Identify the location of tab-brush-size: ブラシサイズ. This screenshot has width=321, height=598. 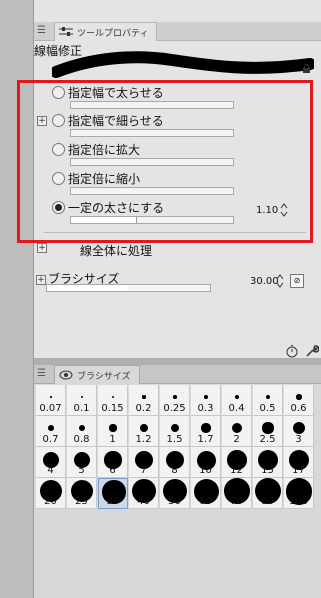
(97, 374).